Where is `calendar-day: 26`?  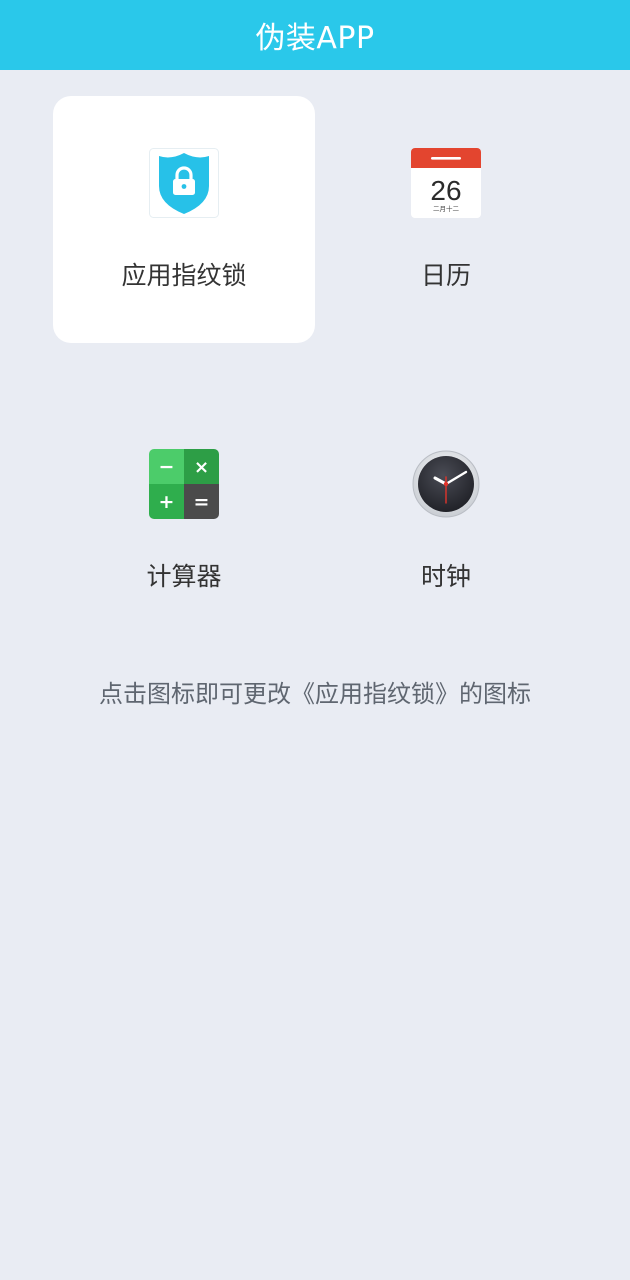 calendar-day: 26 is located at coordinates (445, 190).